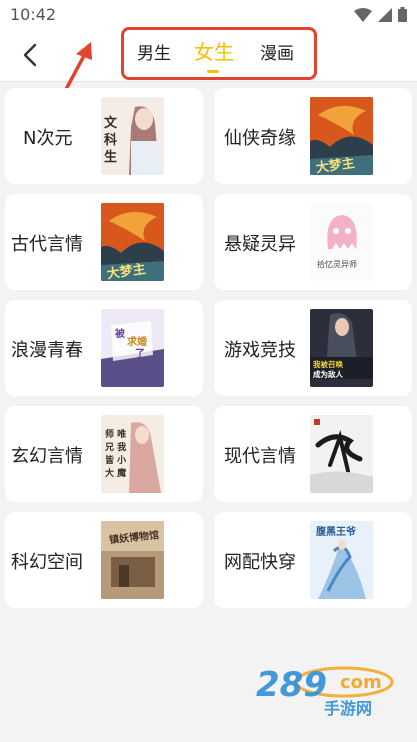 This screenshot has width=417, height=742. Describe the element at coordinates (115, 460) in the screenshot. I see `svg-text: 皆 小` at that location.